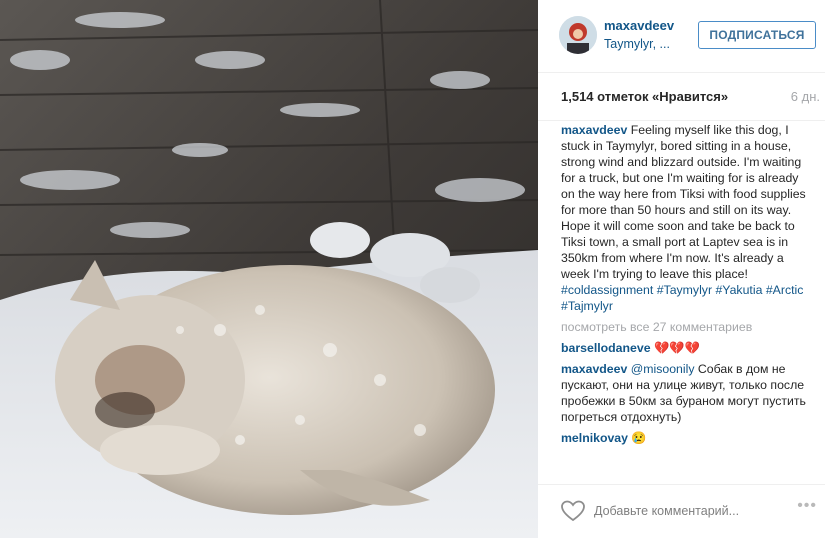 This screenshot has width=825, height=539. Describe the element at coordinates (663, 369) in the screenshot. I see `comment-mention: @misoonily` at that location.